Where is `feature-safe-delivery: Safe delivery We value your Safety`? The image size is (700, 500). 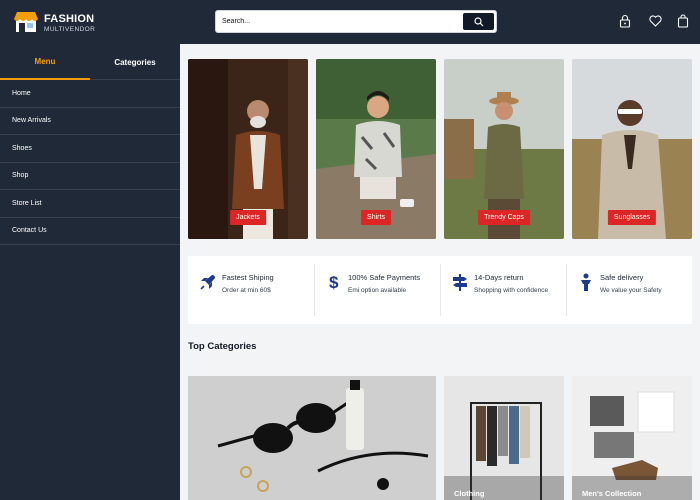 feature-safe-delivery: Safe delivery We value your Safety is located at coordinates (629, 290).